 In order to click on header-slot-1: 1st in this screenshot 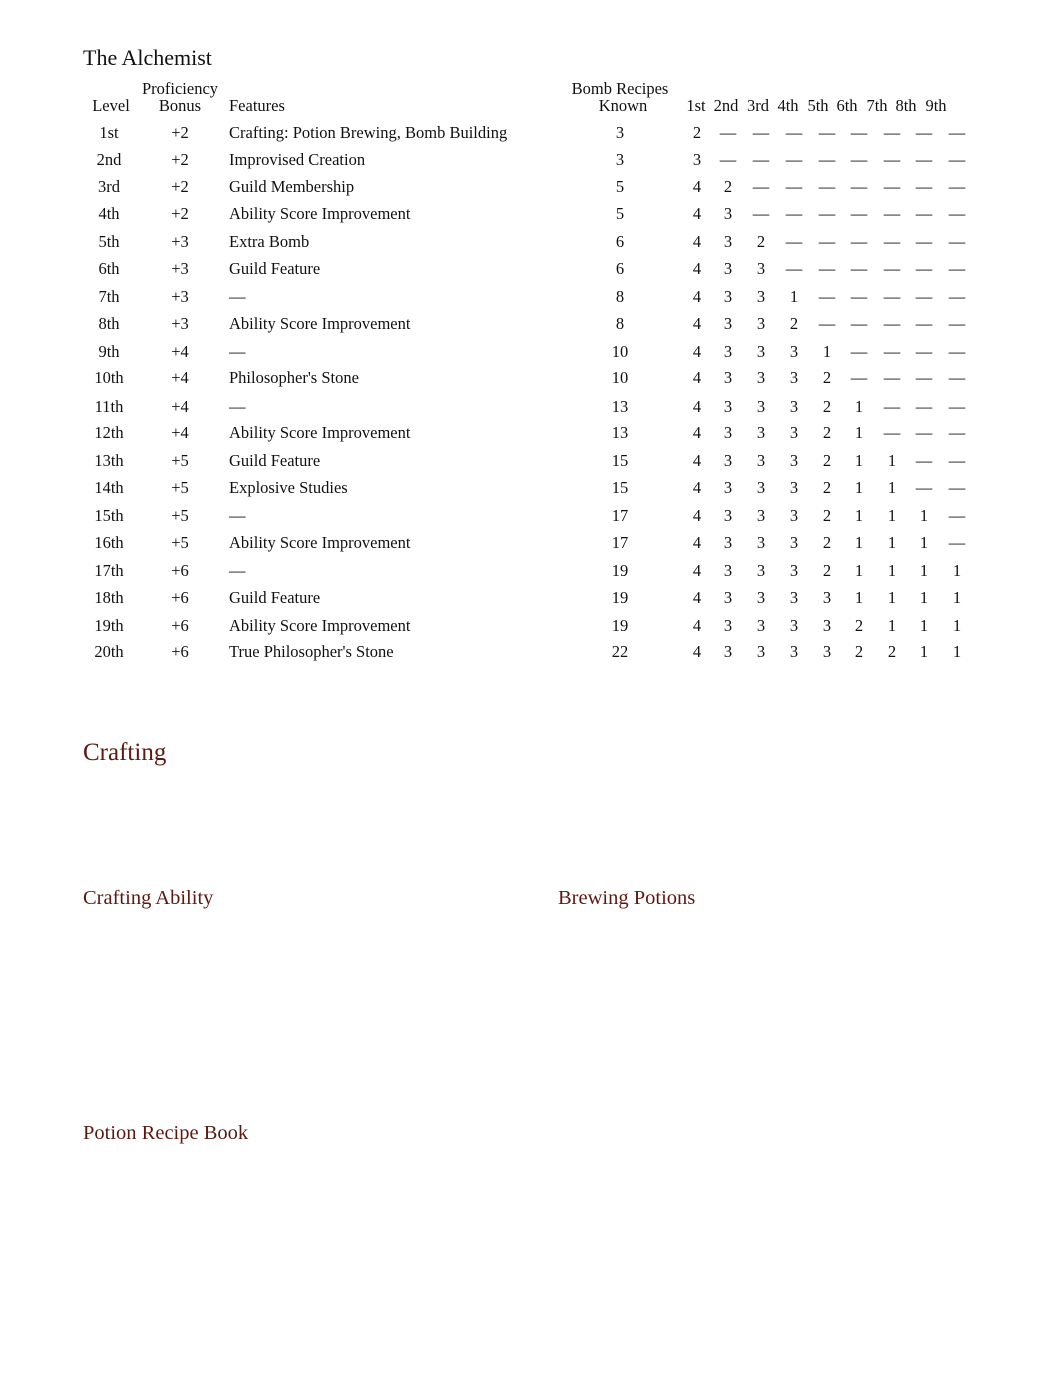, I will do `click(696, 105)`.